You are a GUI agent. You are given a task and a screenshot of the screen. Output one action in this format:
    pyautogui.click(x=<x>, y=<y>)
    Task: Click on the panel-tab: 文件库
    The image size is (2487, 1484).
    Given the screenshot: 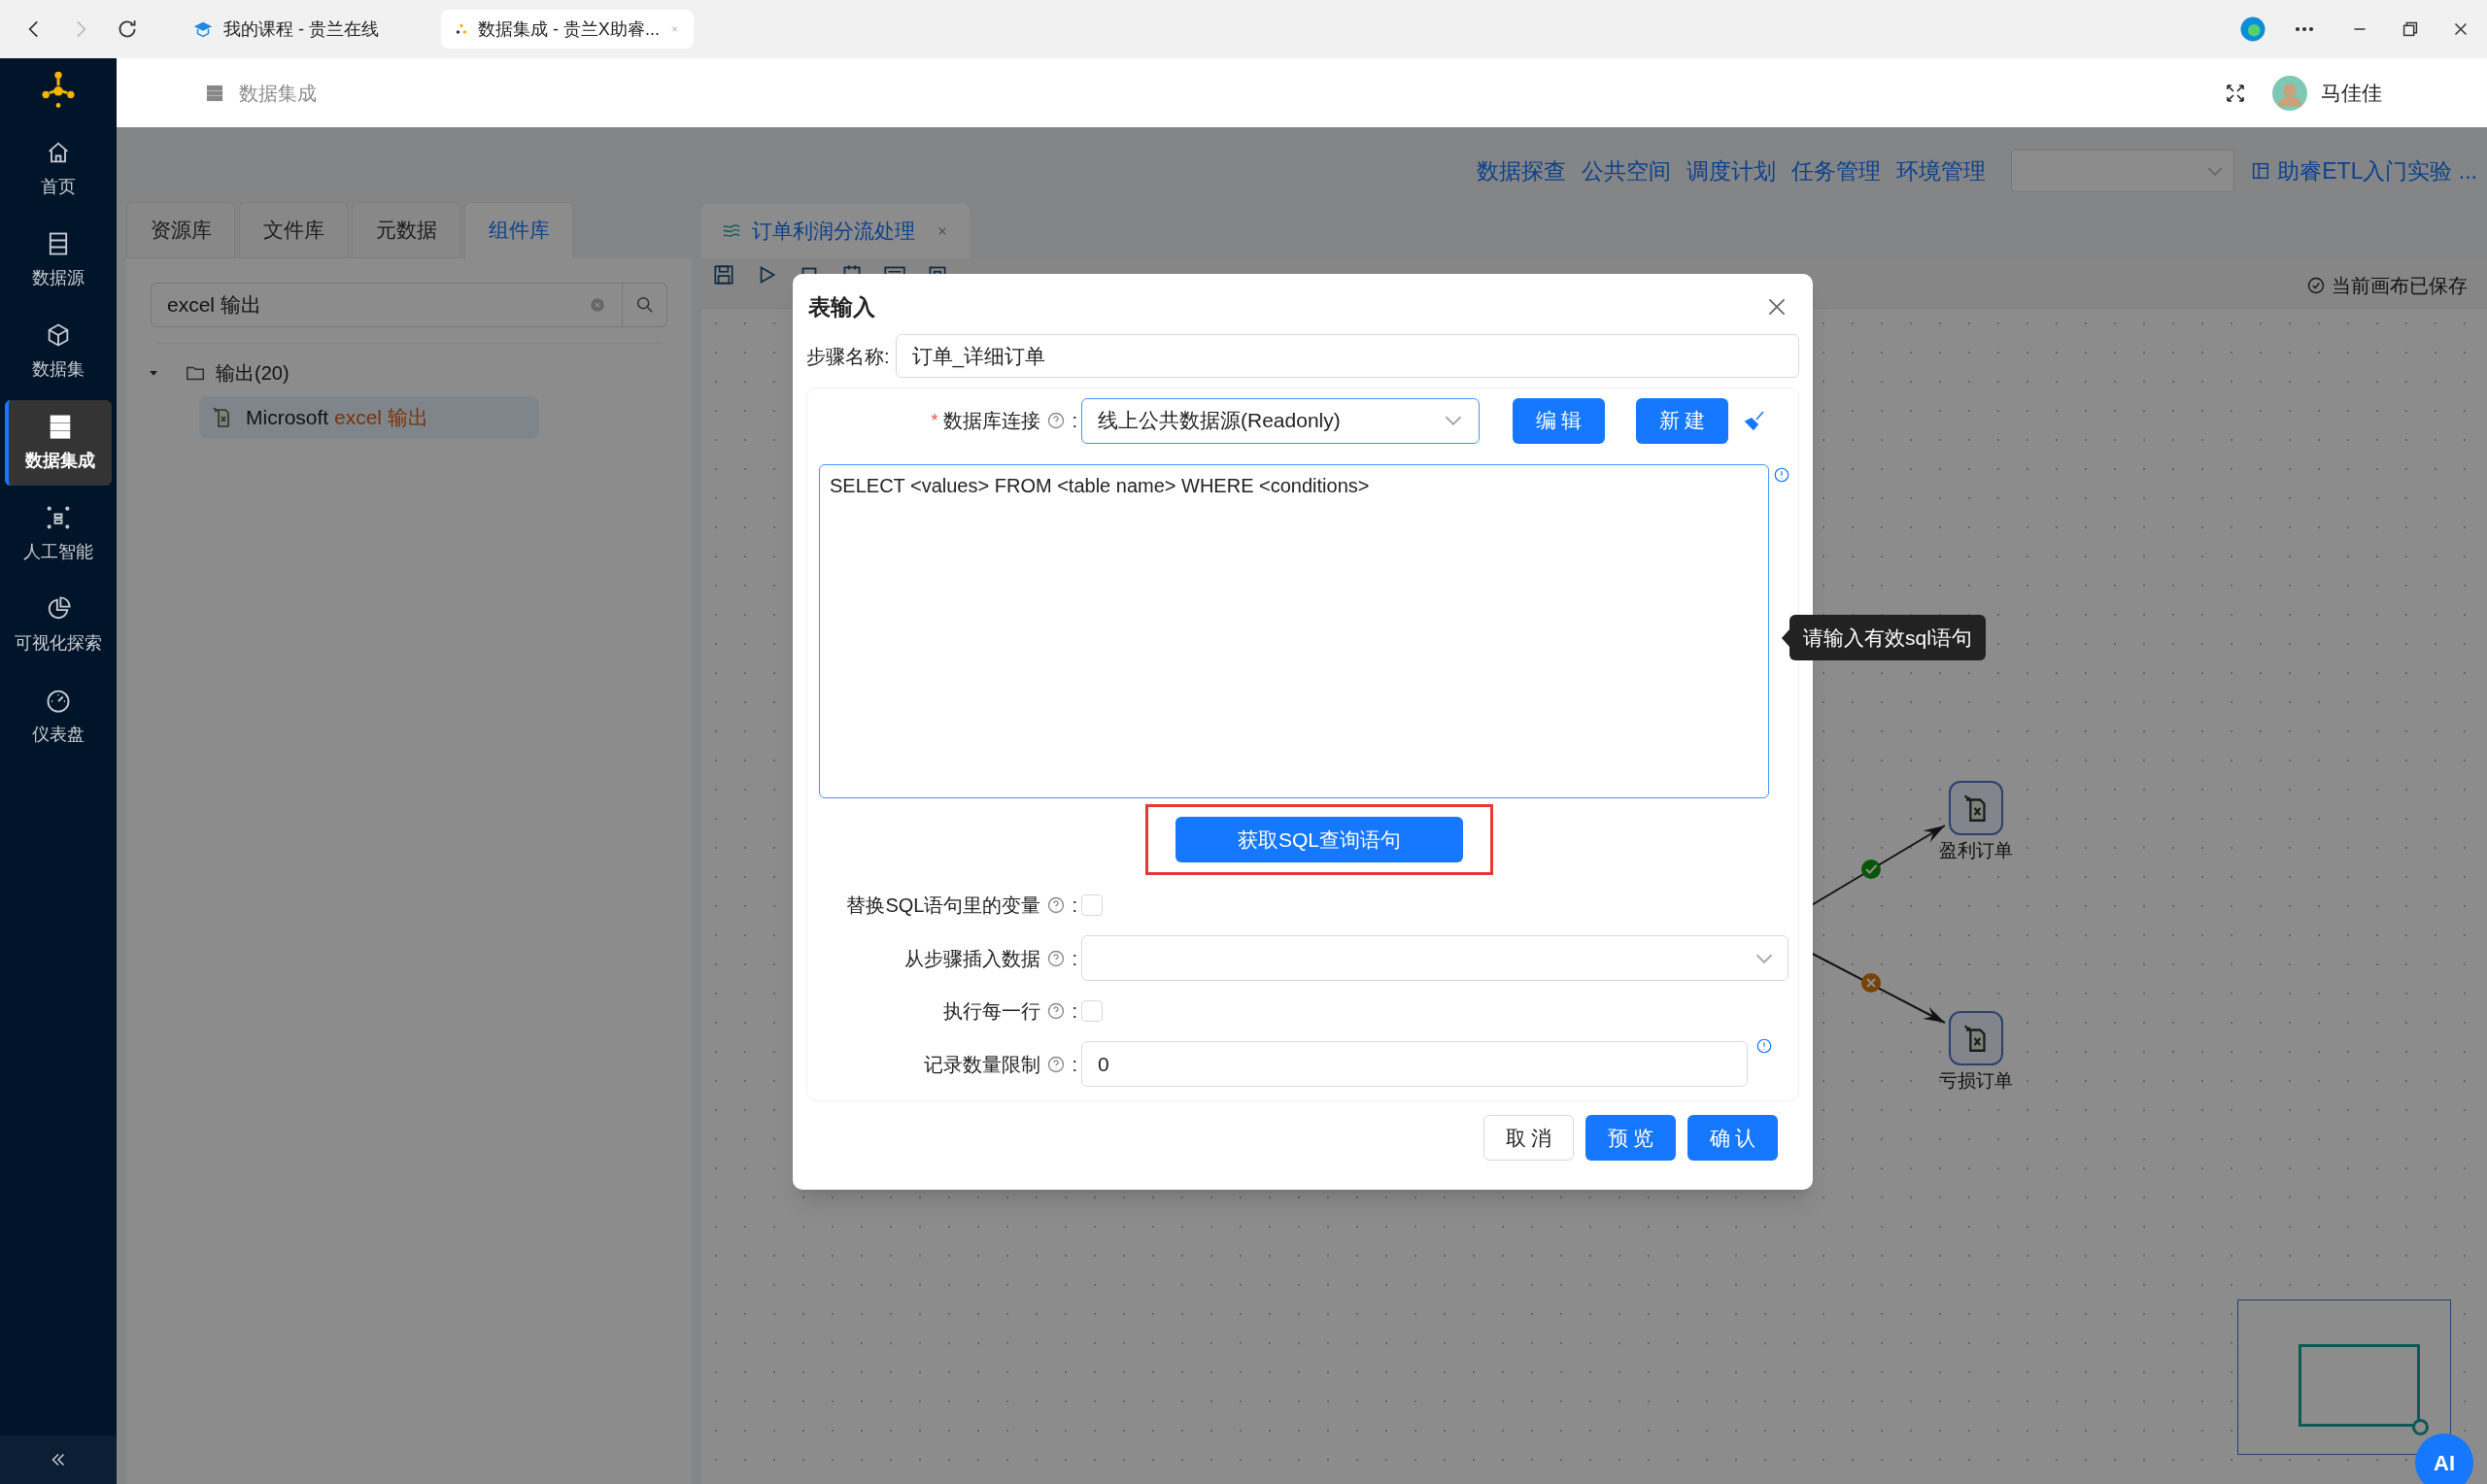 What is the action you would take?
    pyautogui.click(x=293, y=230)
    